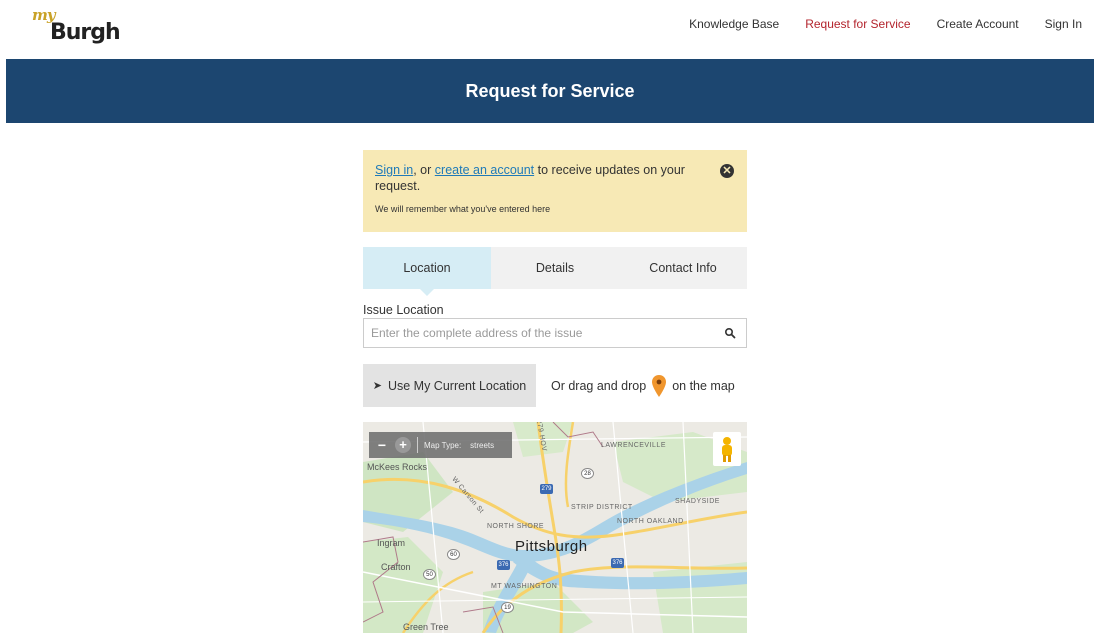 Image resolution: width=1094 pixels, height=633 pixels. Describe the element at coordinates (602, 507) in the screenshot. I see `map-label-strip-district: STRIP DISTRICT` at that location.